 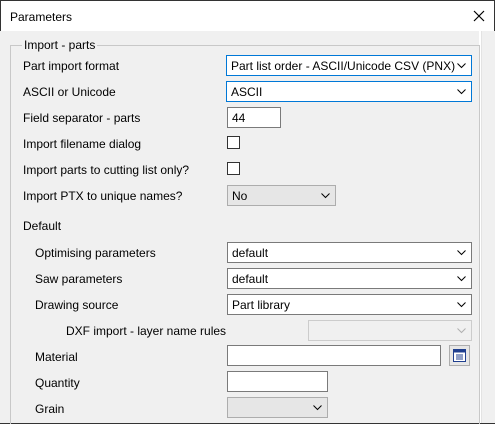 I want to click on title-bar: Parameters, so click(x=247, y=16).